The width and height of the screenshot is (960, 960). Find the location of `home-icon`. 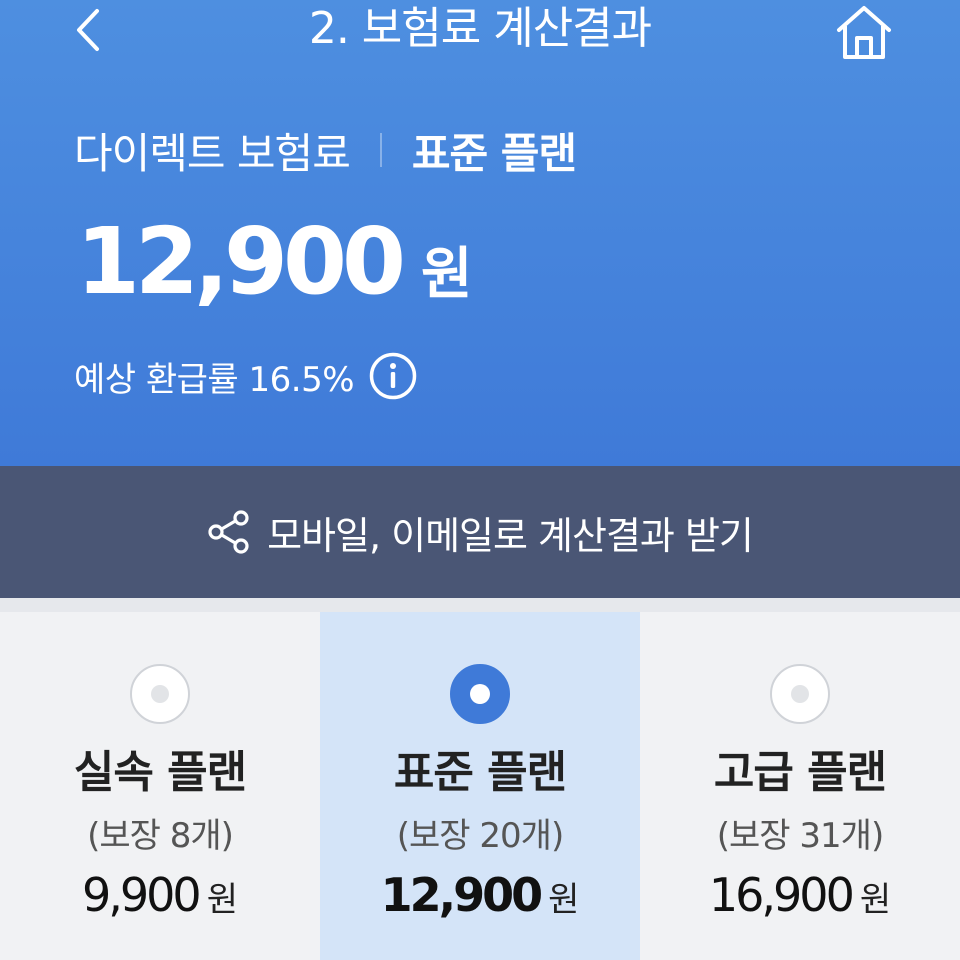

home-icon is located at coordinates (864, 32).